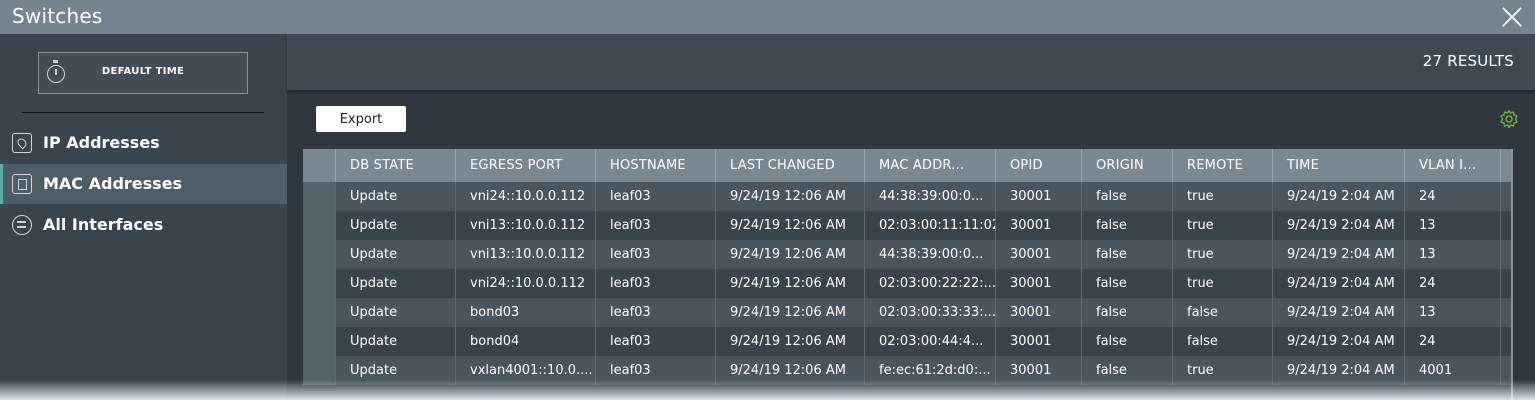 This screenshot has height=400, width=1535. I want to click on sidebar-item-mac-addresses: MAC Addresses, so click(143, 184).